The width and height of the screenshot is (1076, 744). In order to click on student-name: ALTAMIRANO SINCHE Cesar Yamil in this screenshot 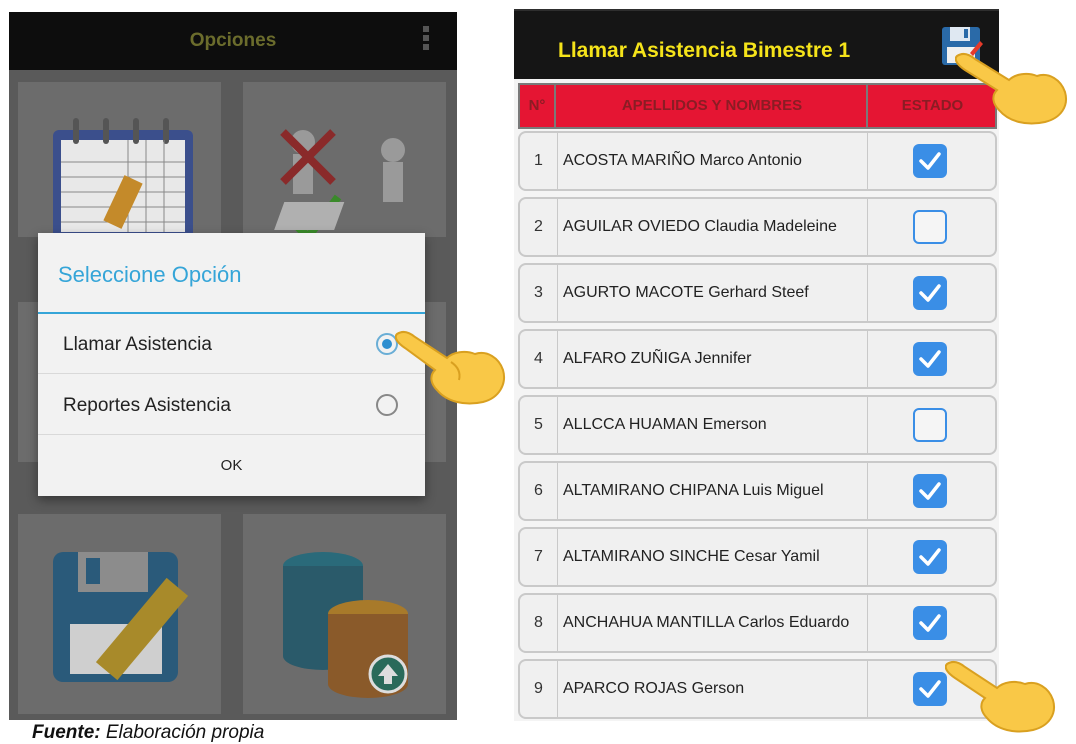, I will do `click(715, 557)`.